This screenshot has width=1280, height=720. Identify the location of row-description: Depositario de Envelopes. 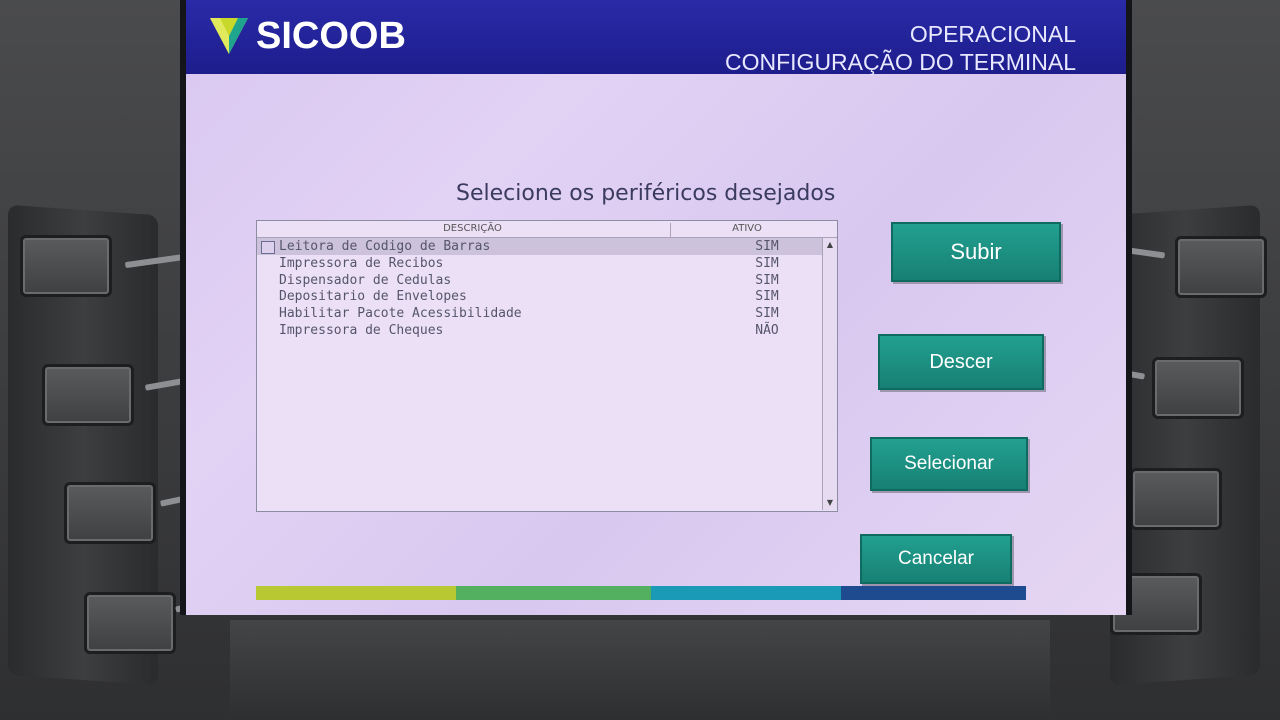
(373, 297).